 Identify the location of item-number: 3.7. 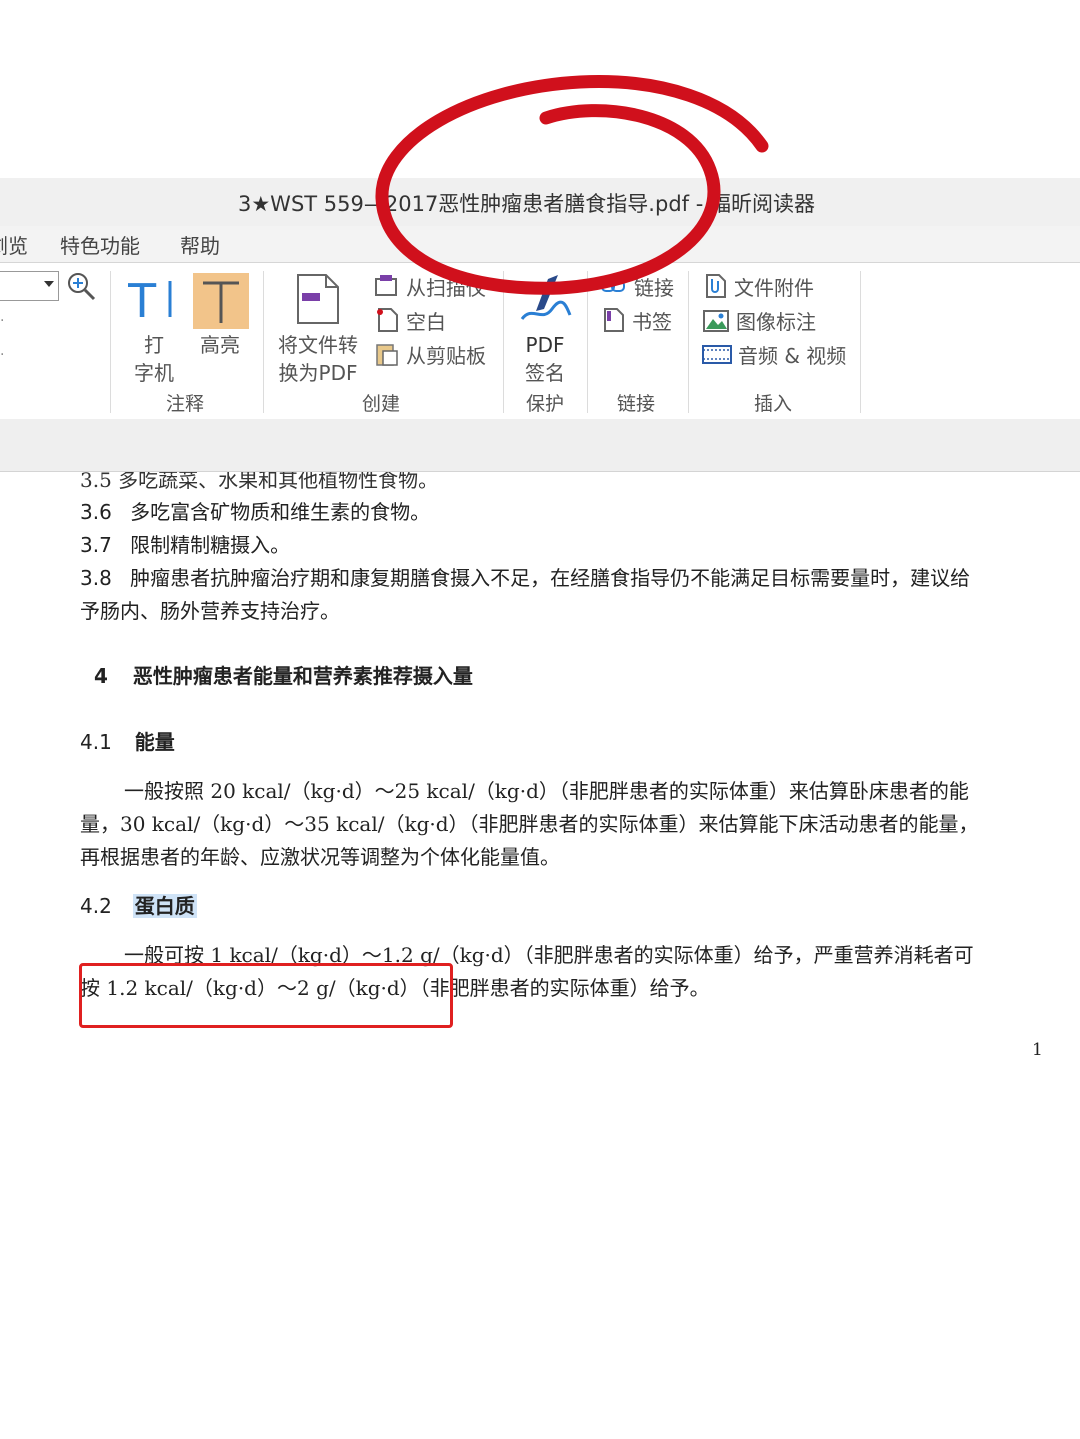
(96, 545).